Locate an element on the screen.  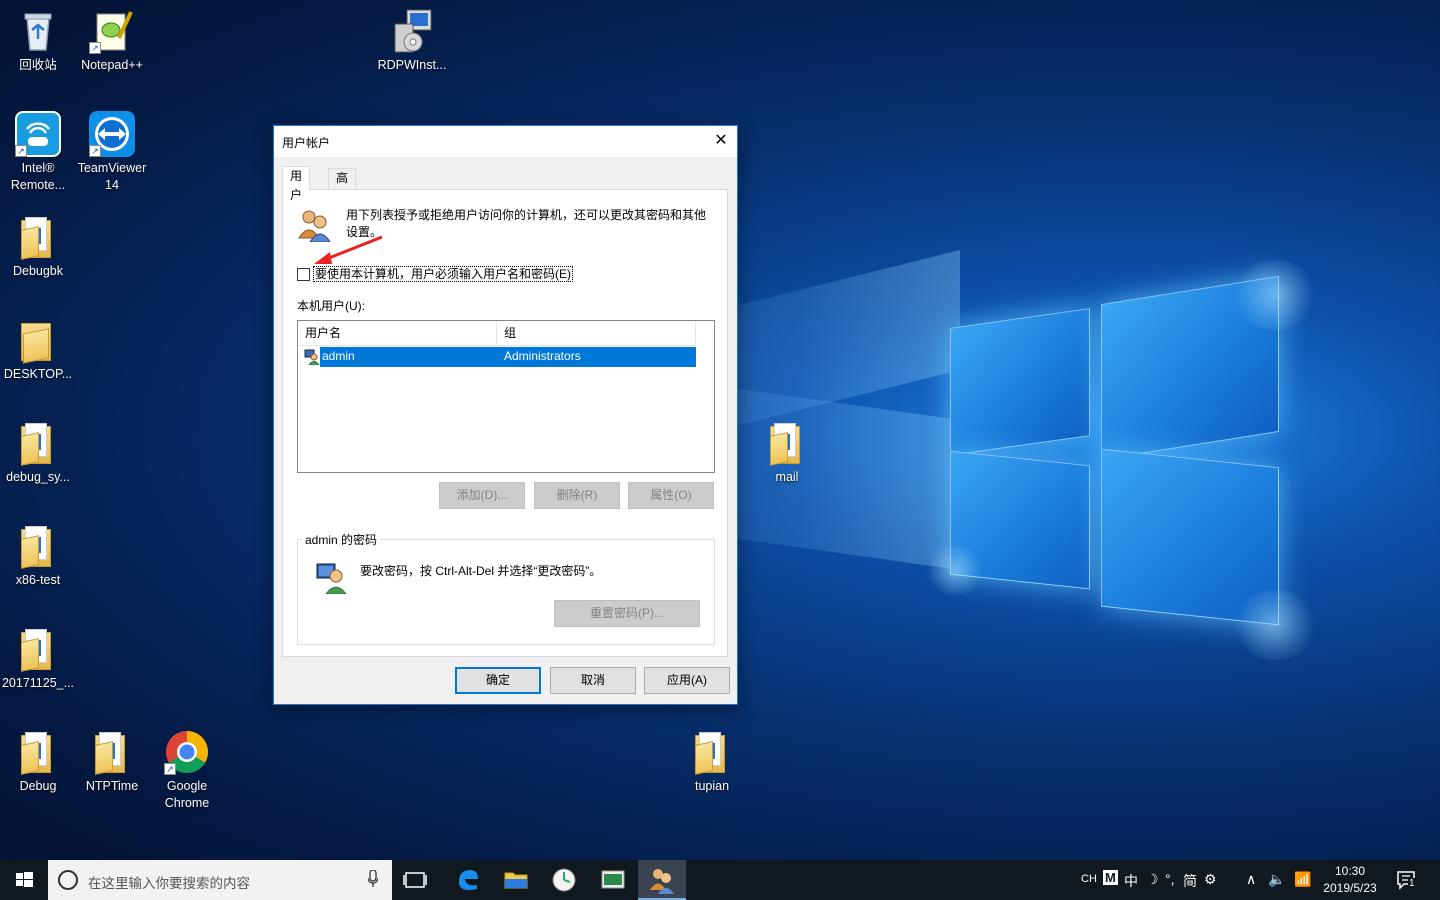
desktop-icon-label: tupian is located at coordinates (712, 786).